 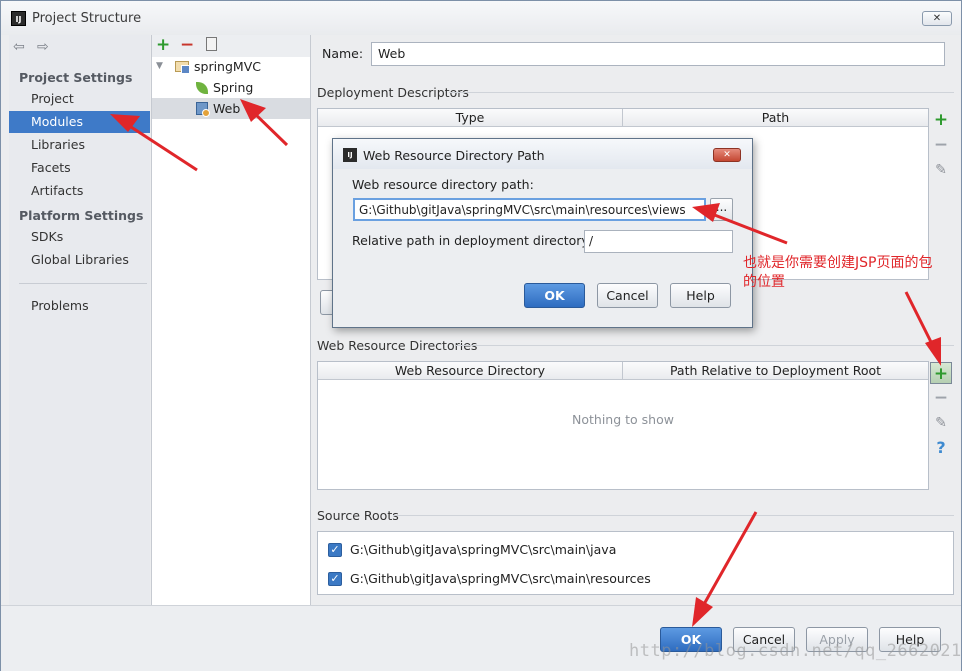 What do you see at coordinates (941, 398) in the screenshot?
I see `remove-resource-directory-icon: −` at bounding box center [941, 398].